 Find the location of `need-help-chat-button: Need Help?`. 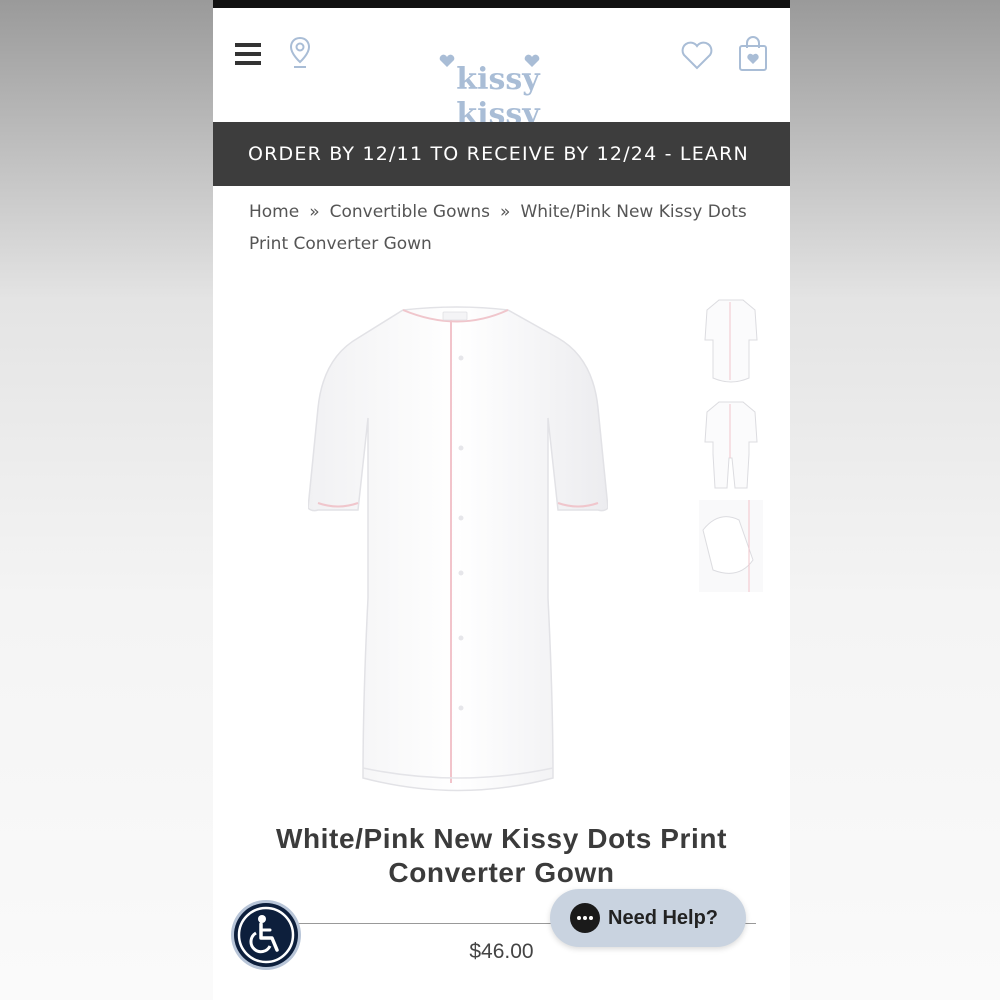

need-help-chat-button: Need Help? is located at coordinates (648, 918).